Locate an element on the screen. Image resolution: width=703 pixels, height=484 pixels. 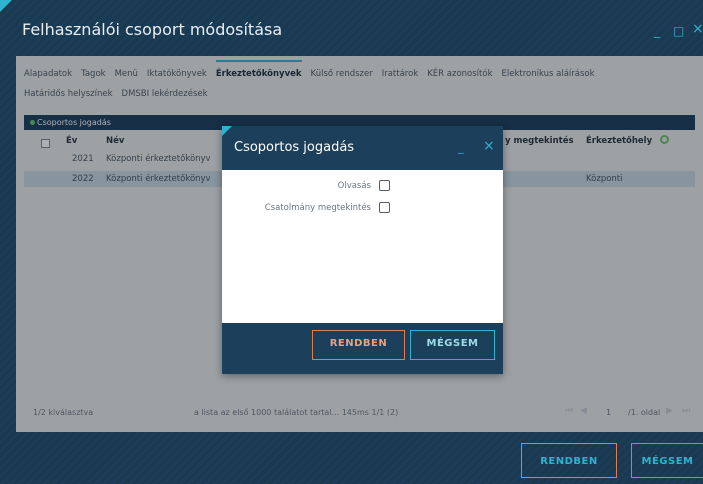
dialog-footer: RENDBEN MÉGSEM is located at coordinates (362, 348).